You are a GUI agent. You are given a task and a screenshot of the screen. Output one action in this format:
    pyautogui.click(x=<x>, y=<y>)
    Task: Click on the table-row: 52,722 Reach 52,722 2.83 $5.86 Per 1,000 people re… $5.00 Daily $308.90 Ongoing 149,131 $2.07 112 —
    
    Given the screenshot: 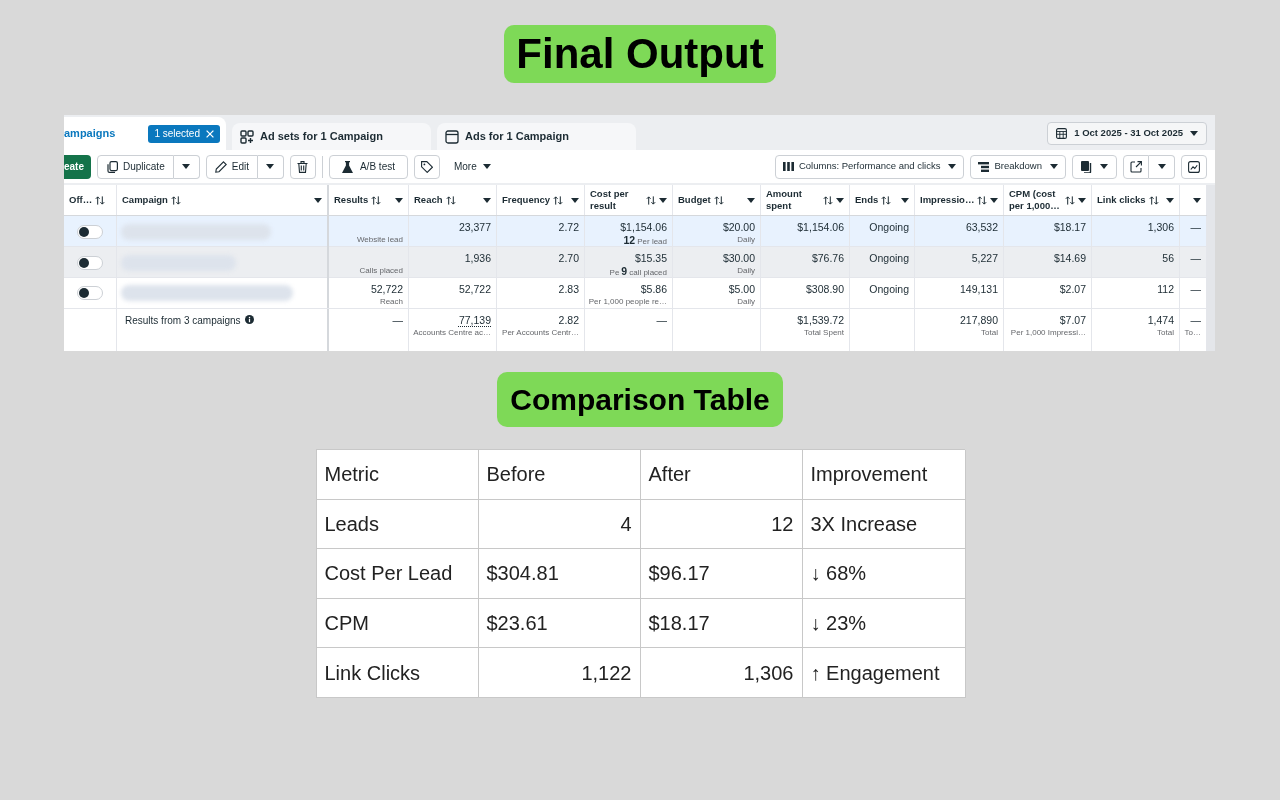 What is the action you would take?
    pyautogui.click(x=635, y=293)
    